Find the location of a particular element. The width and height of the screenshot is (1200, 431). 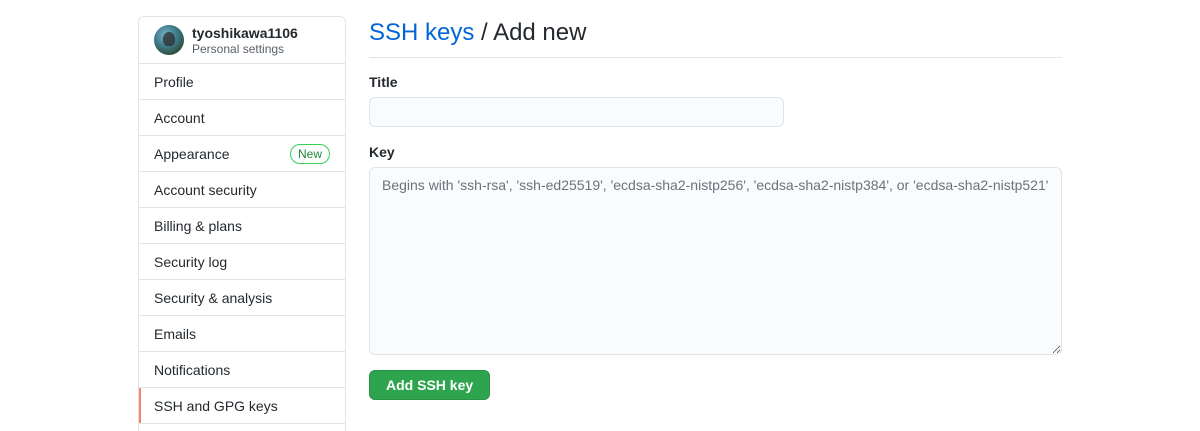

add-ssh-key-button: Add SSH key is located at coordinates (430, 385).